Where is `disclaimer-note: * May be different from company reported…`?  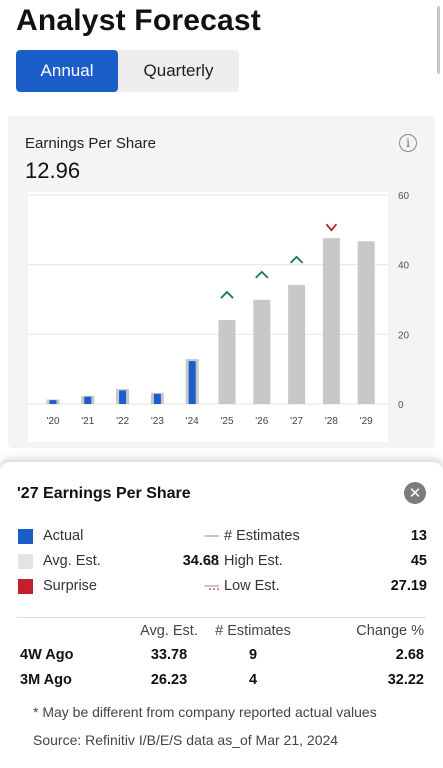 disclaimer-note: * May be different from company reported… is located at coordinates (205, 712).